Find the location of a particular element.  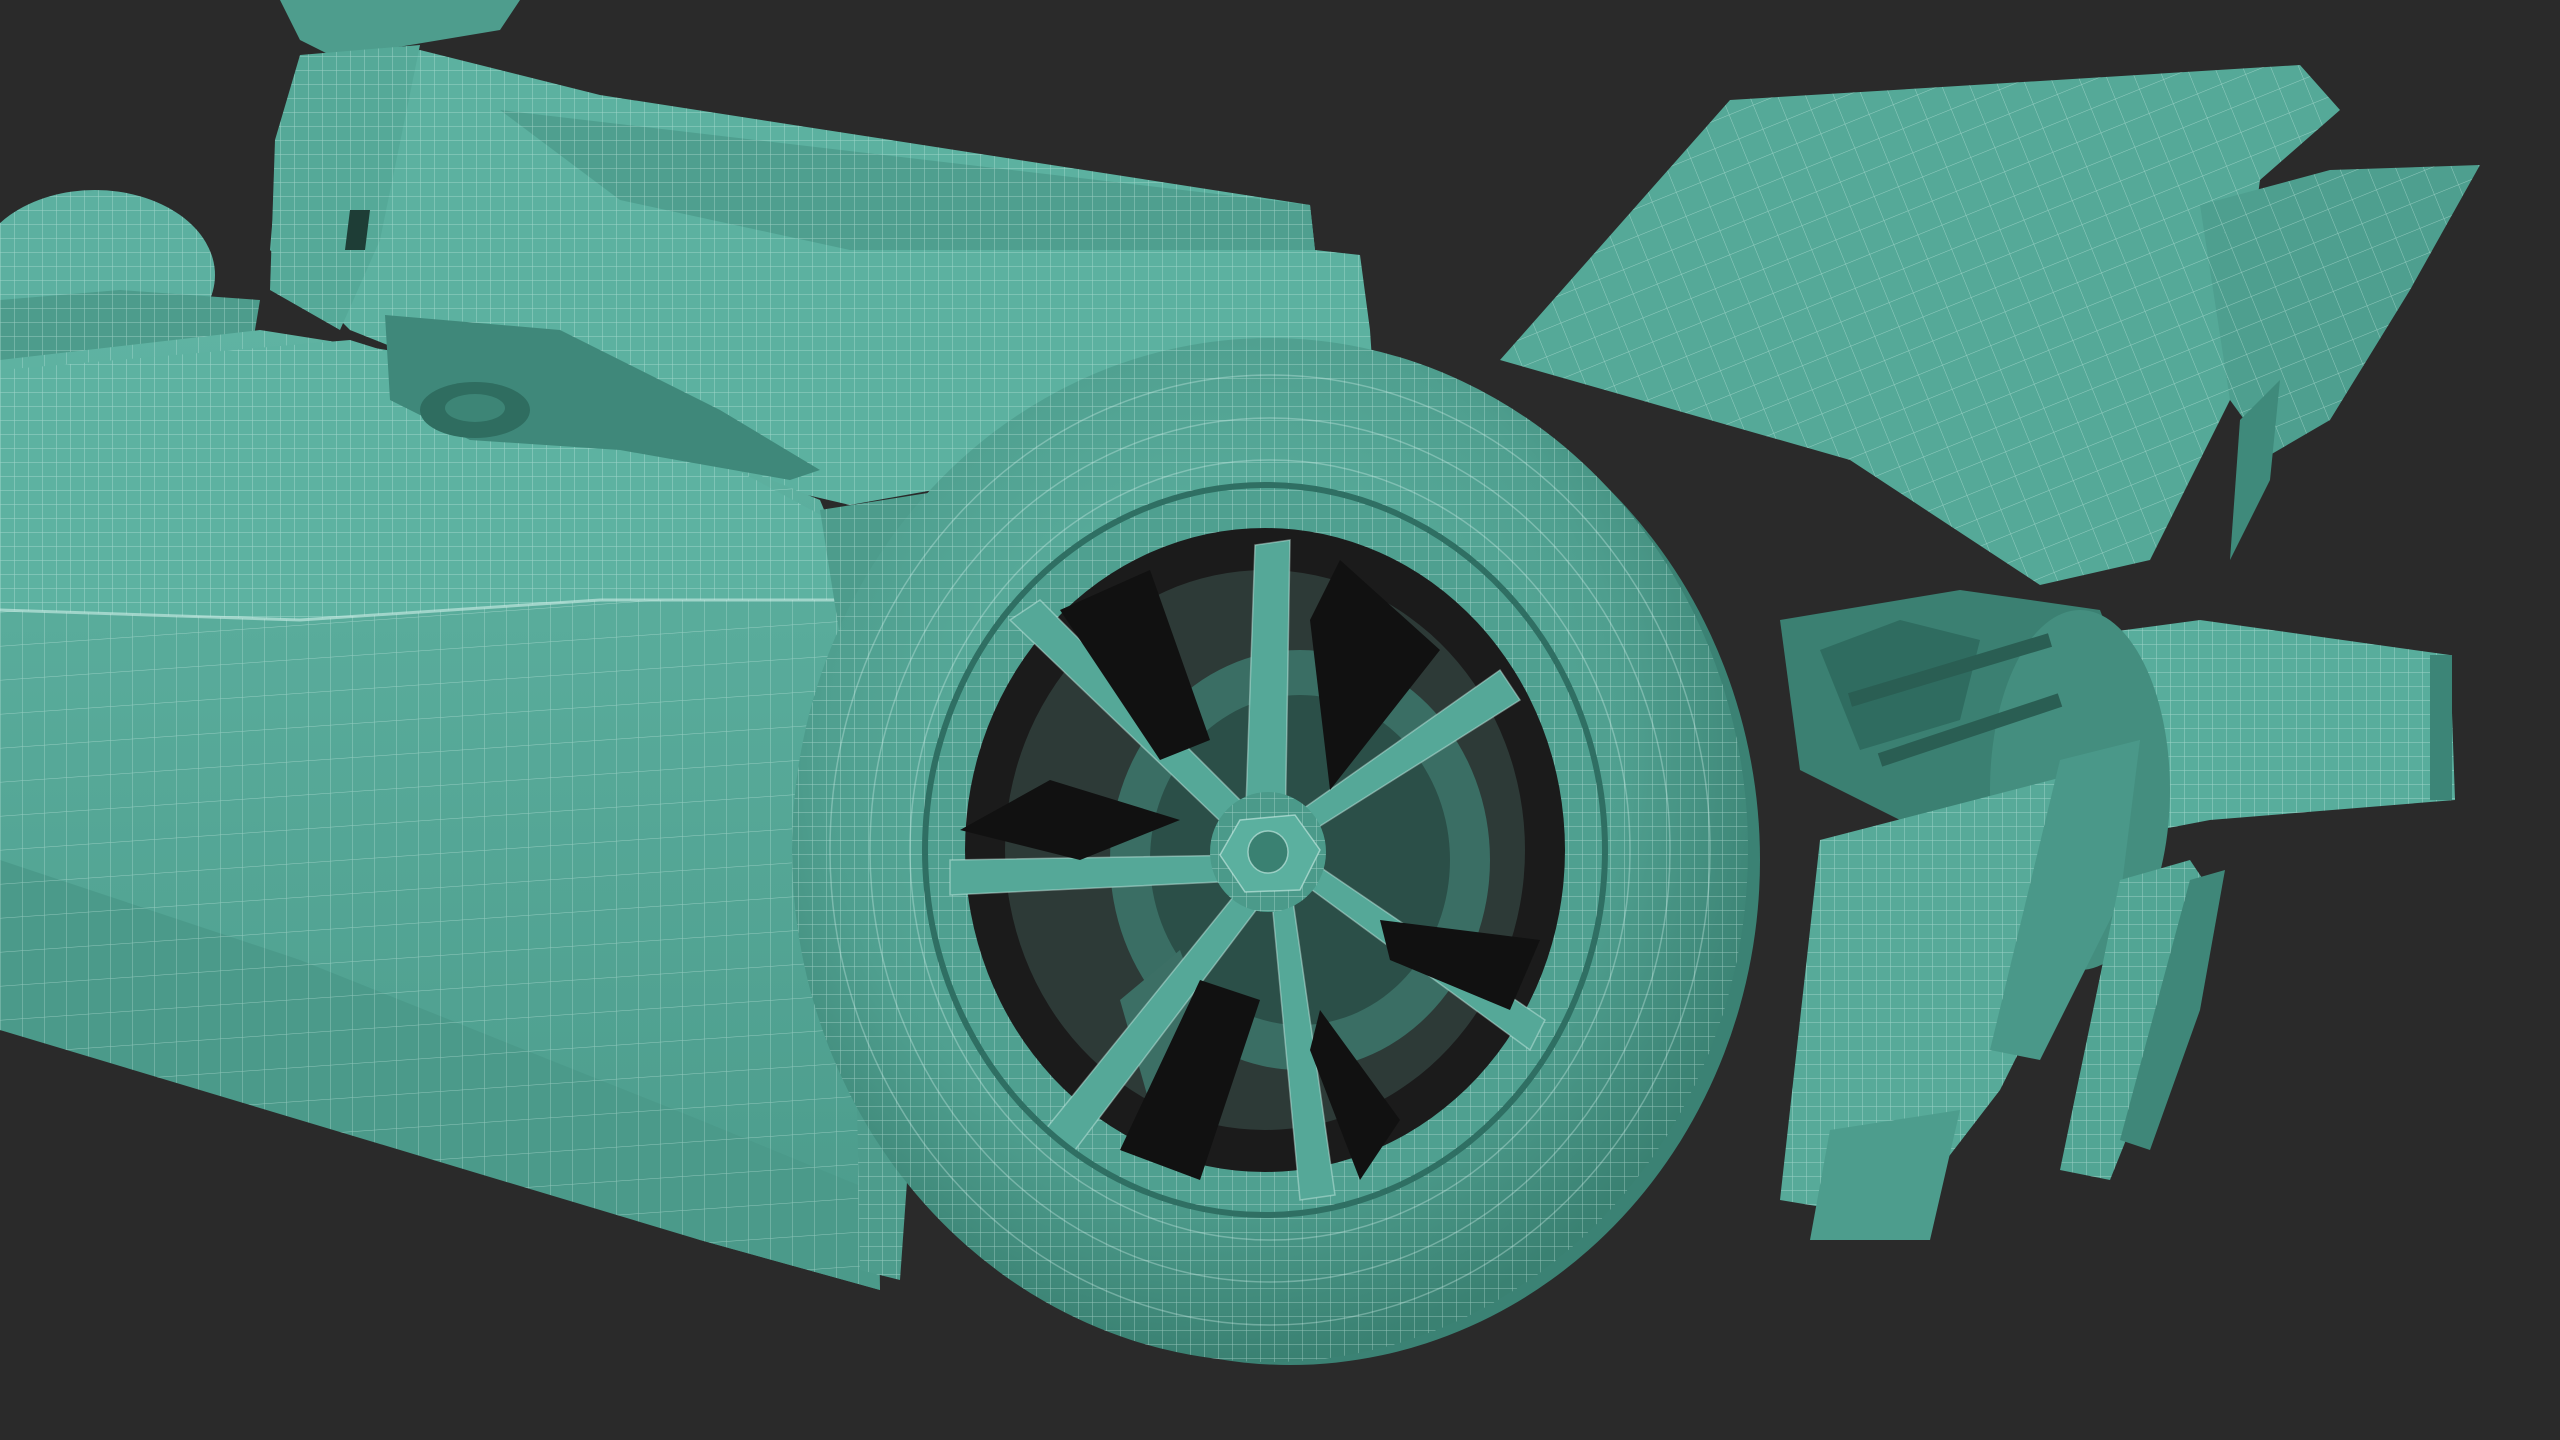

wheel-hub is located at coordinates (1268, 852).